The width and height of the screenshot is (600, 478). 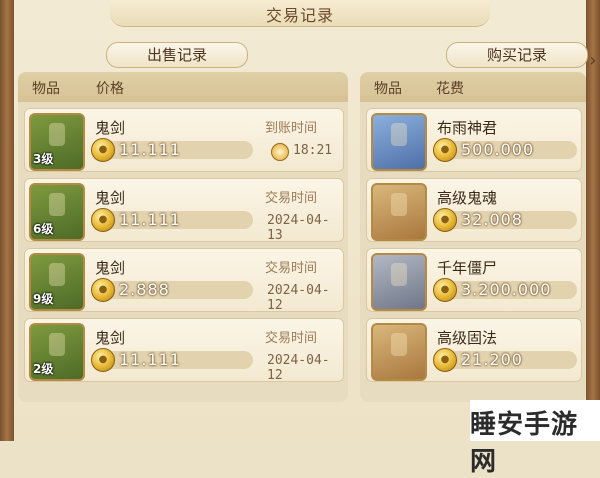 I want to click on price-value: 32.008, so click(x=492, y=219).